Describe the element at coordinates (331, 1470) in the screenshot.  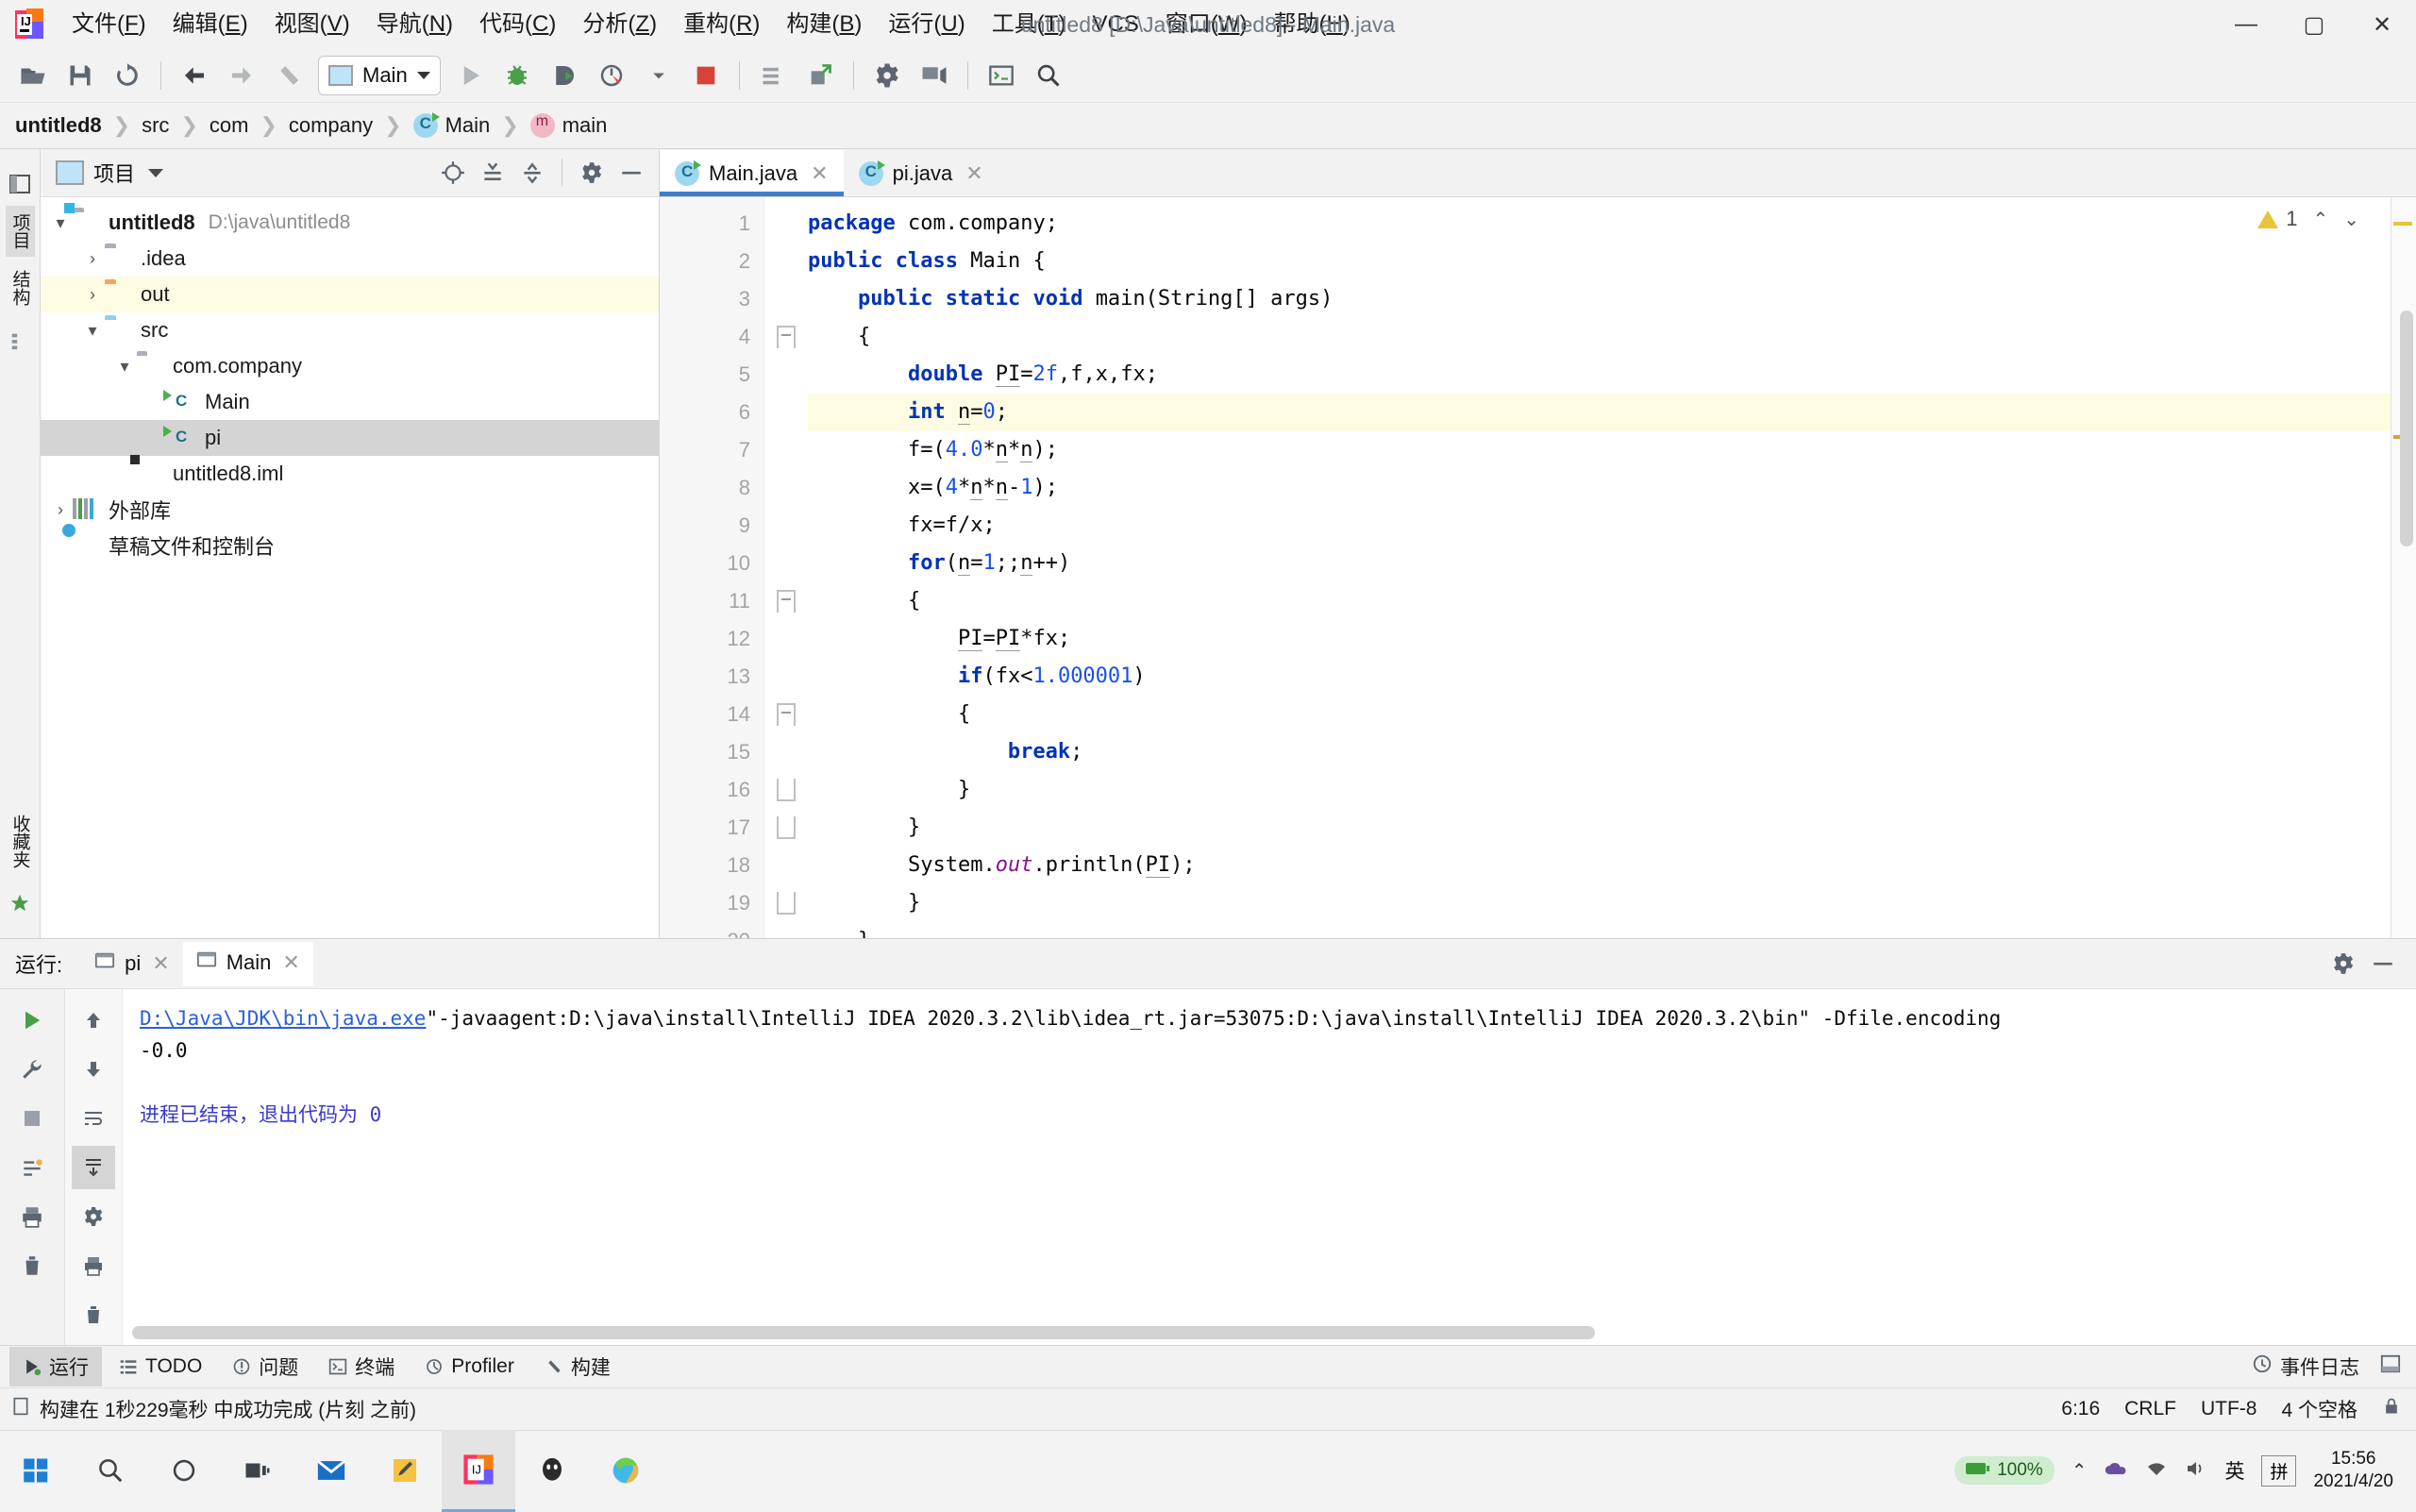
I see `mail-icon` at that location.